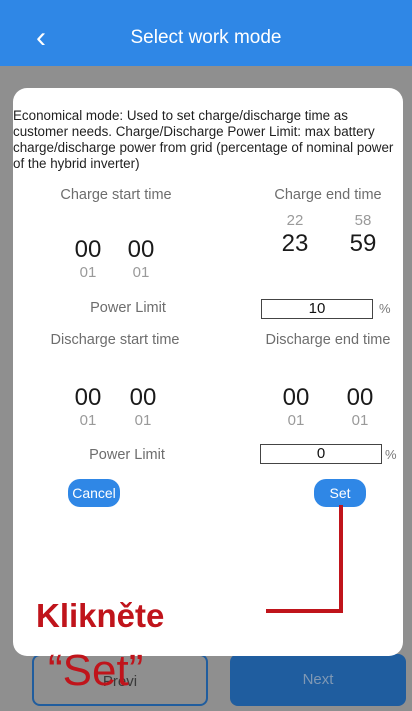 This screenshot has height=711, width=412. Describe the element at coordinates (206, 37) in the screenshot. I see `page-title: Select work mode` at that location.